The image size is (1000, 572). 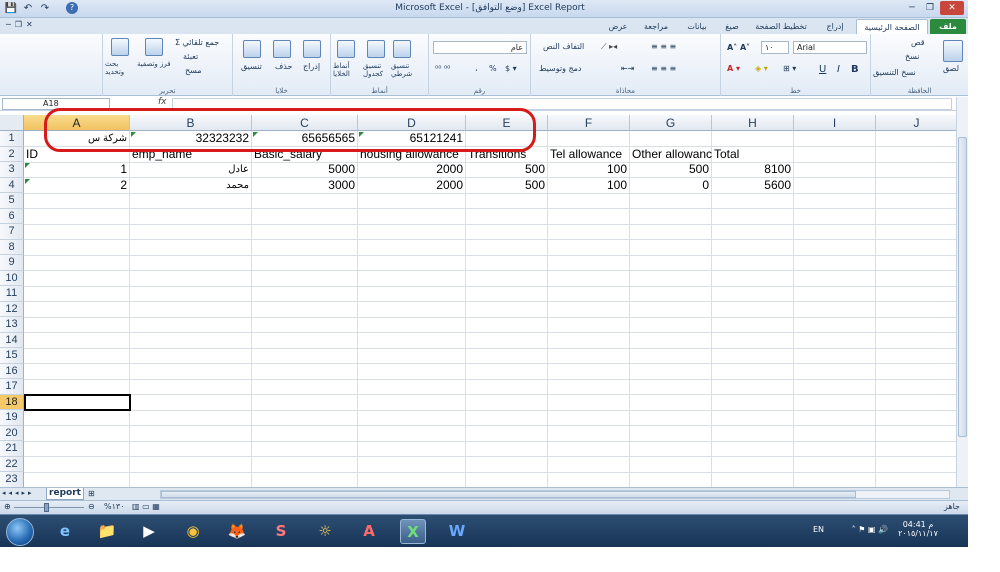 What do you see at coordinates (671, 185) in the screenshot?
I see `cell-G4: 0` at bounding box center [671, 185].